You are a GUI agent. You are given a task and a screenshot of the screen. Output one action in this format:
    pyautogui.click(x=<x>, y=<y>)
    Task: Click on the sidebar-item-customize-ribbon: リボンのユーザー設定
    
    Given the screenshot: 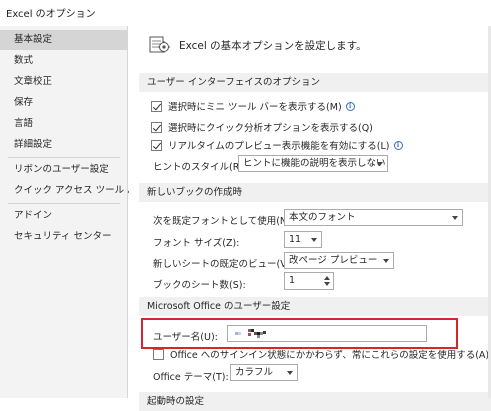 What is the action you would take?
    pyautogui.click(x=63, y=170)
    